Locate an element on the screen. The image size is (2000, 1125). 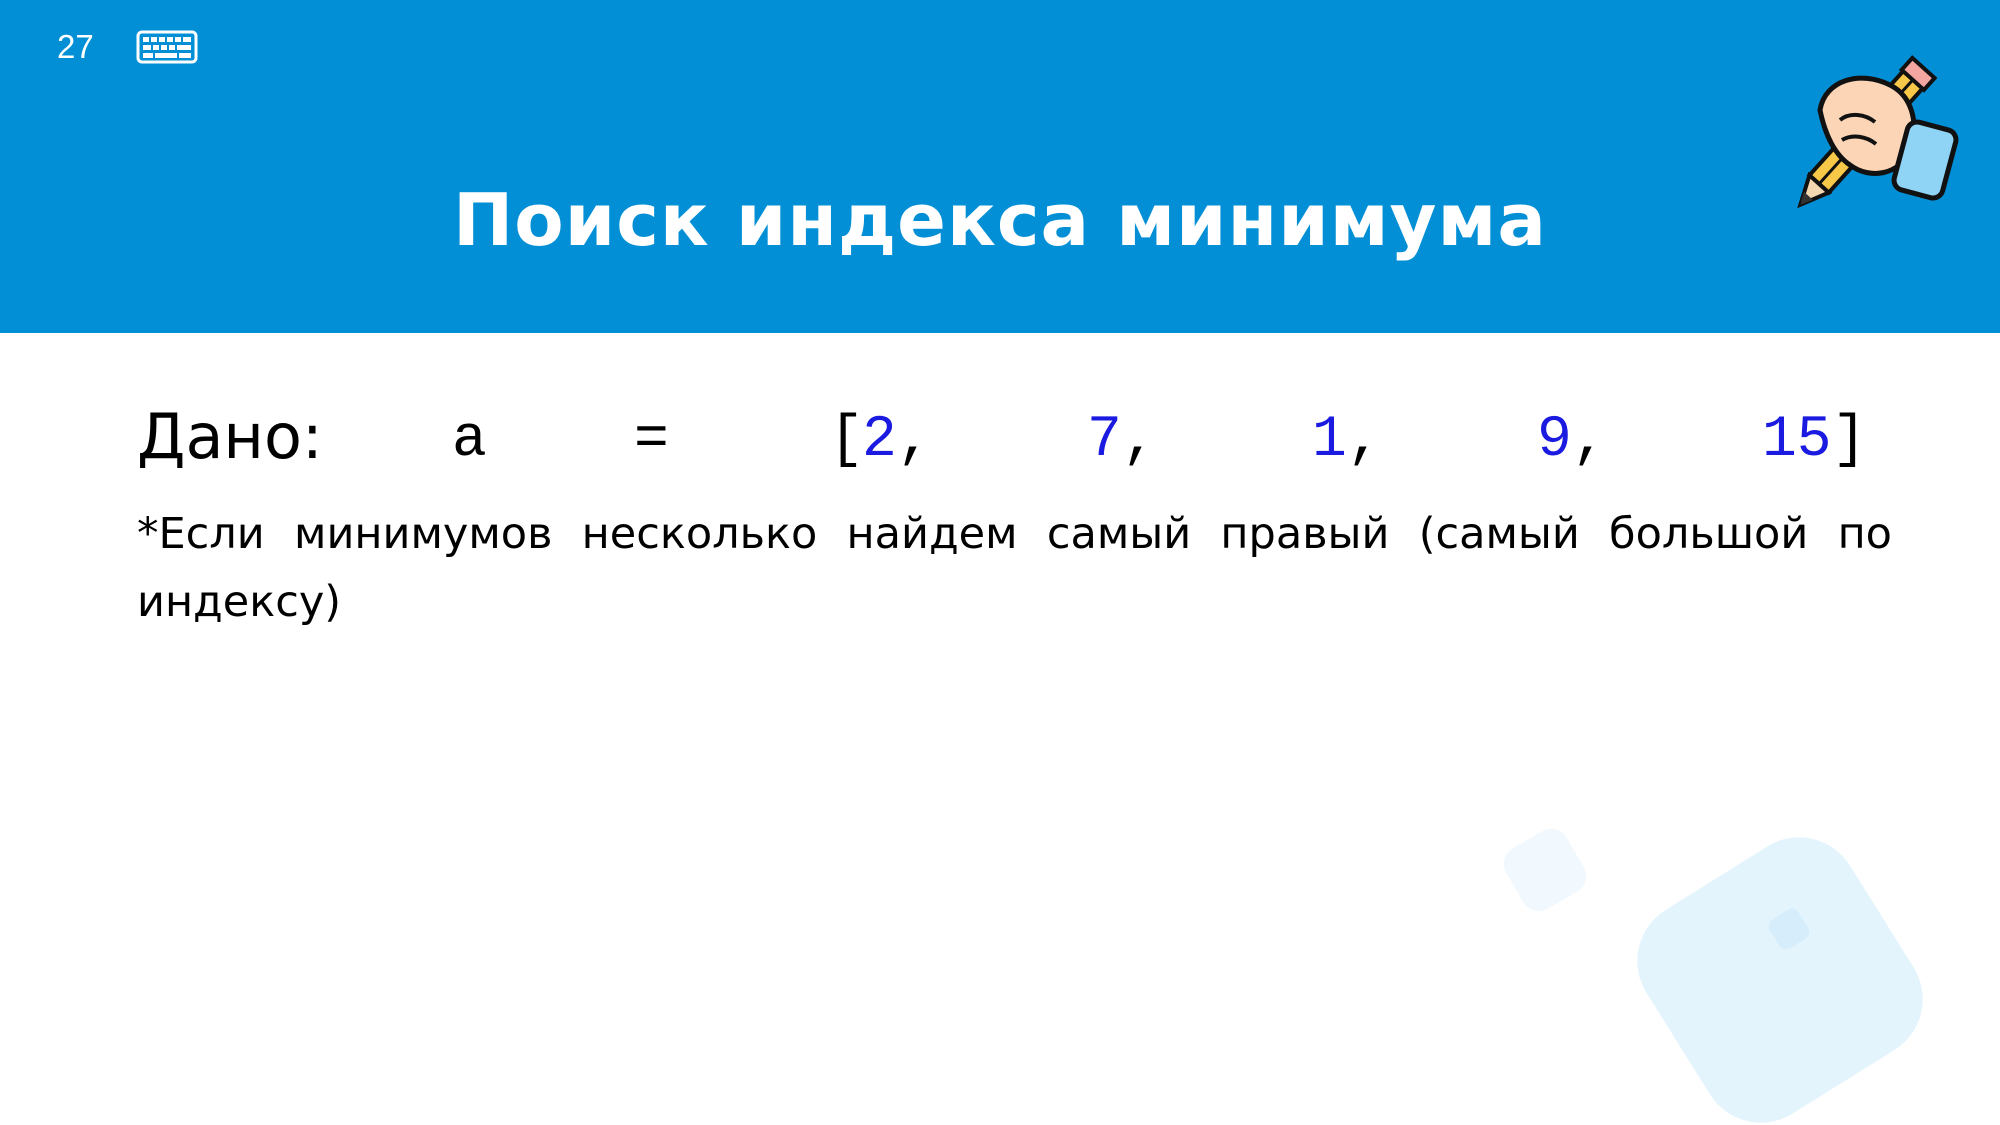
close-bracket: ] is located at coordinates (1849, 440).